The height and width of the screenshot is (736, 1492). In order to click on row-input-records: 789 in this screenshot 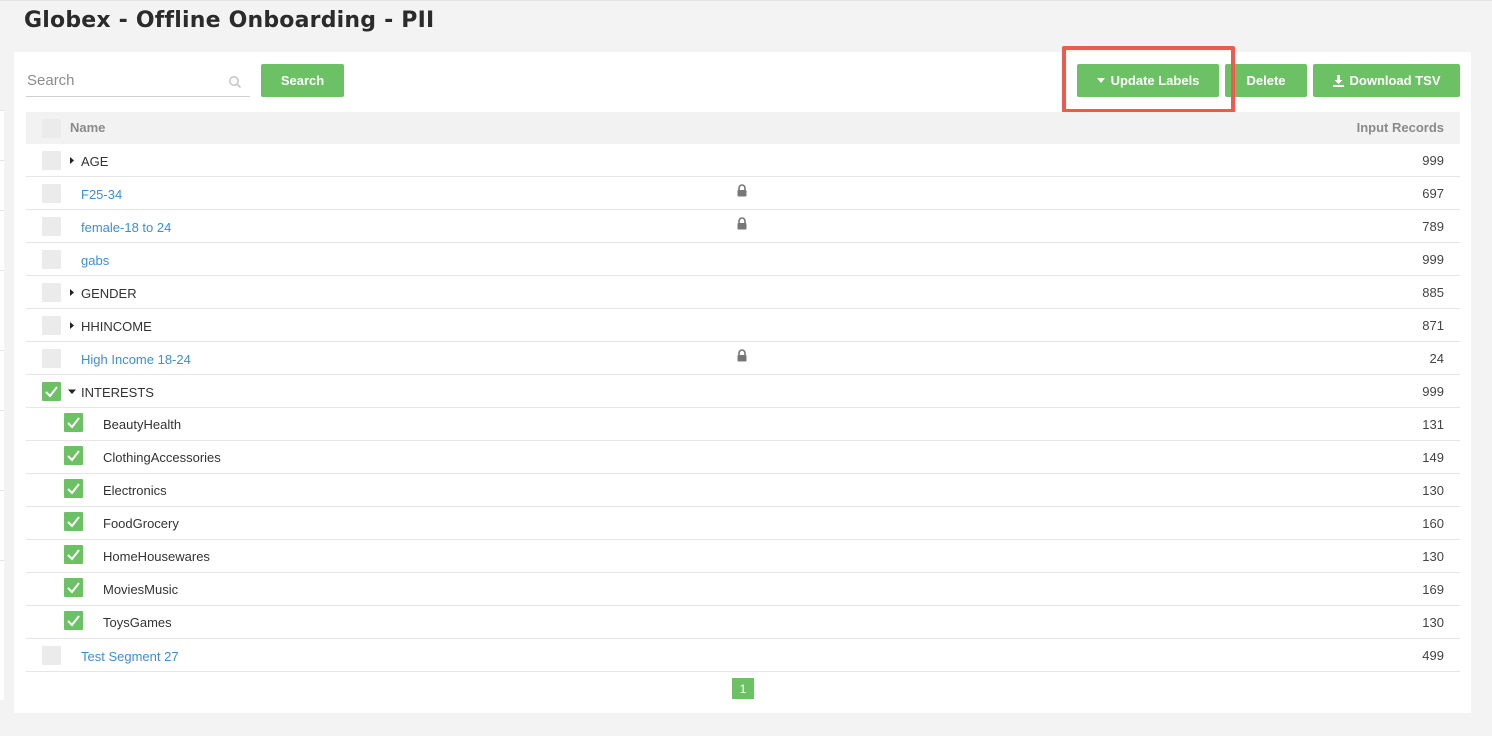, I will do `click(1433, 226)`.